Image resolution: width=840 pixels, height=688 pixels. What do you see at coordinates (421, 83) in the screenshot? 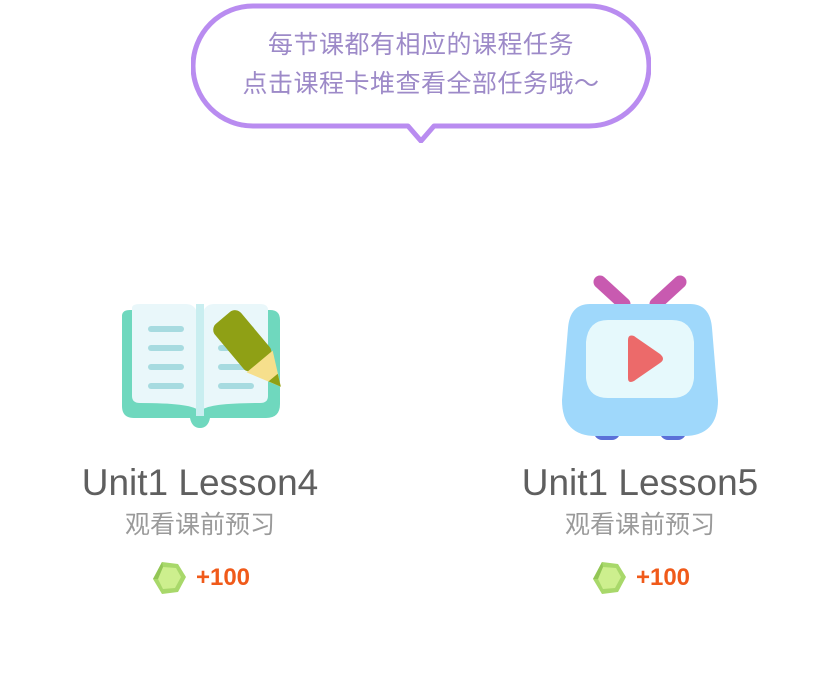
I see `tip-line-2: 点击课程卡堆查看全部任务哦～` at bounding box center [421, 83].